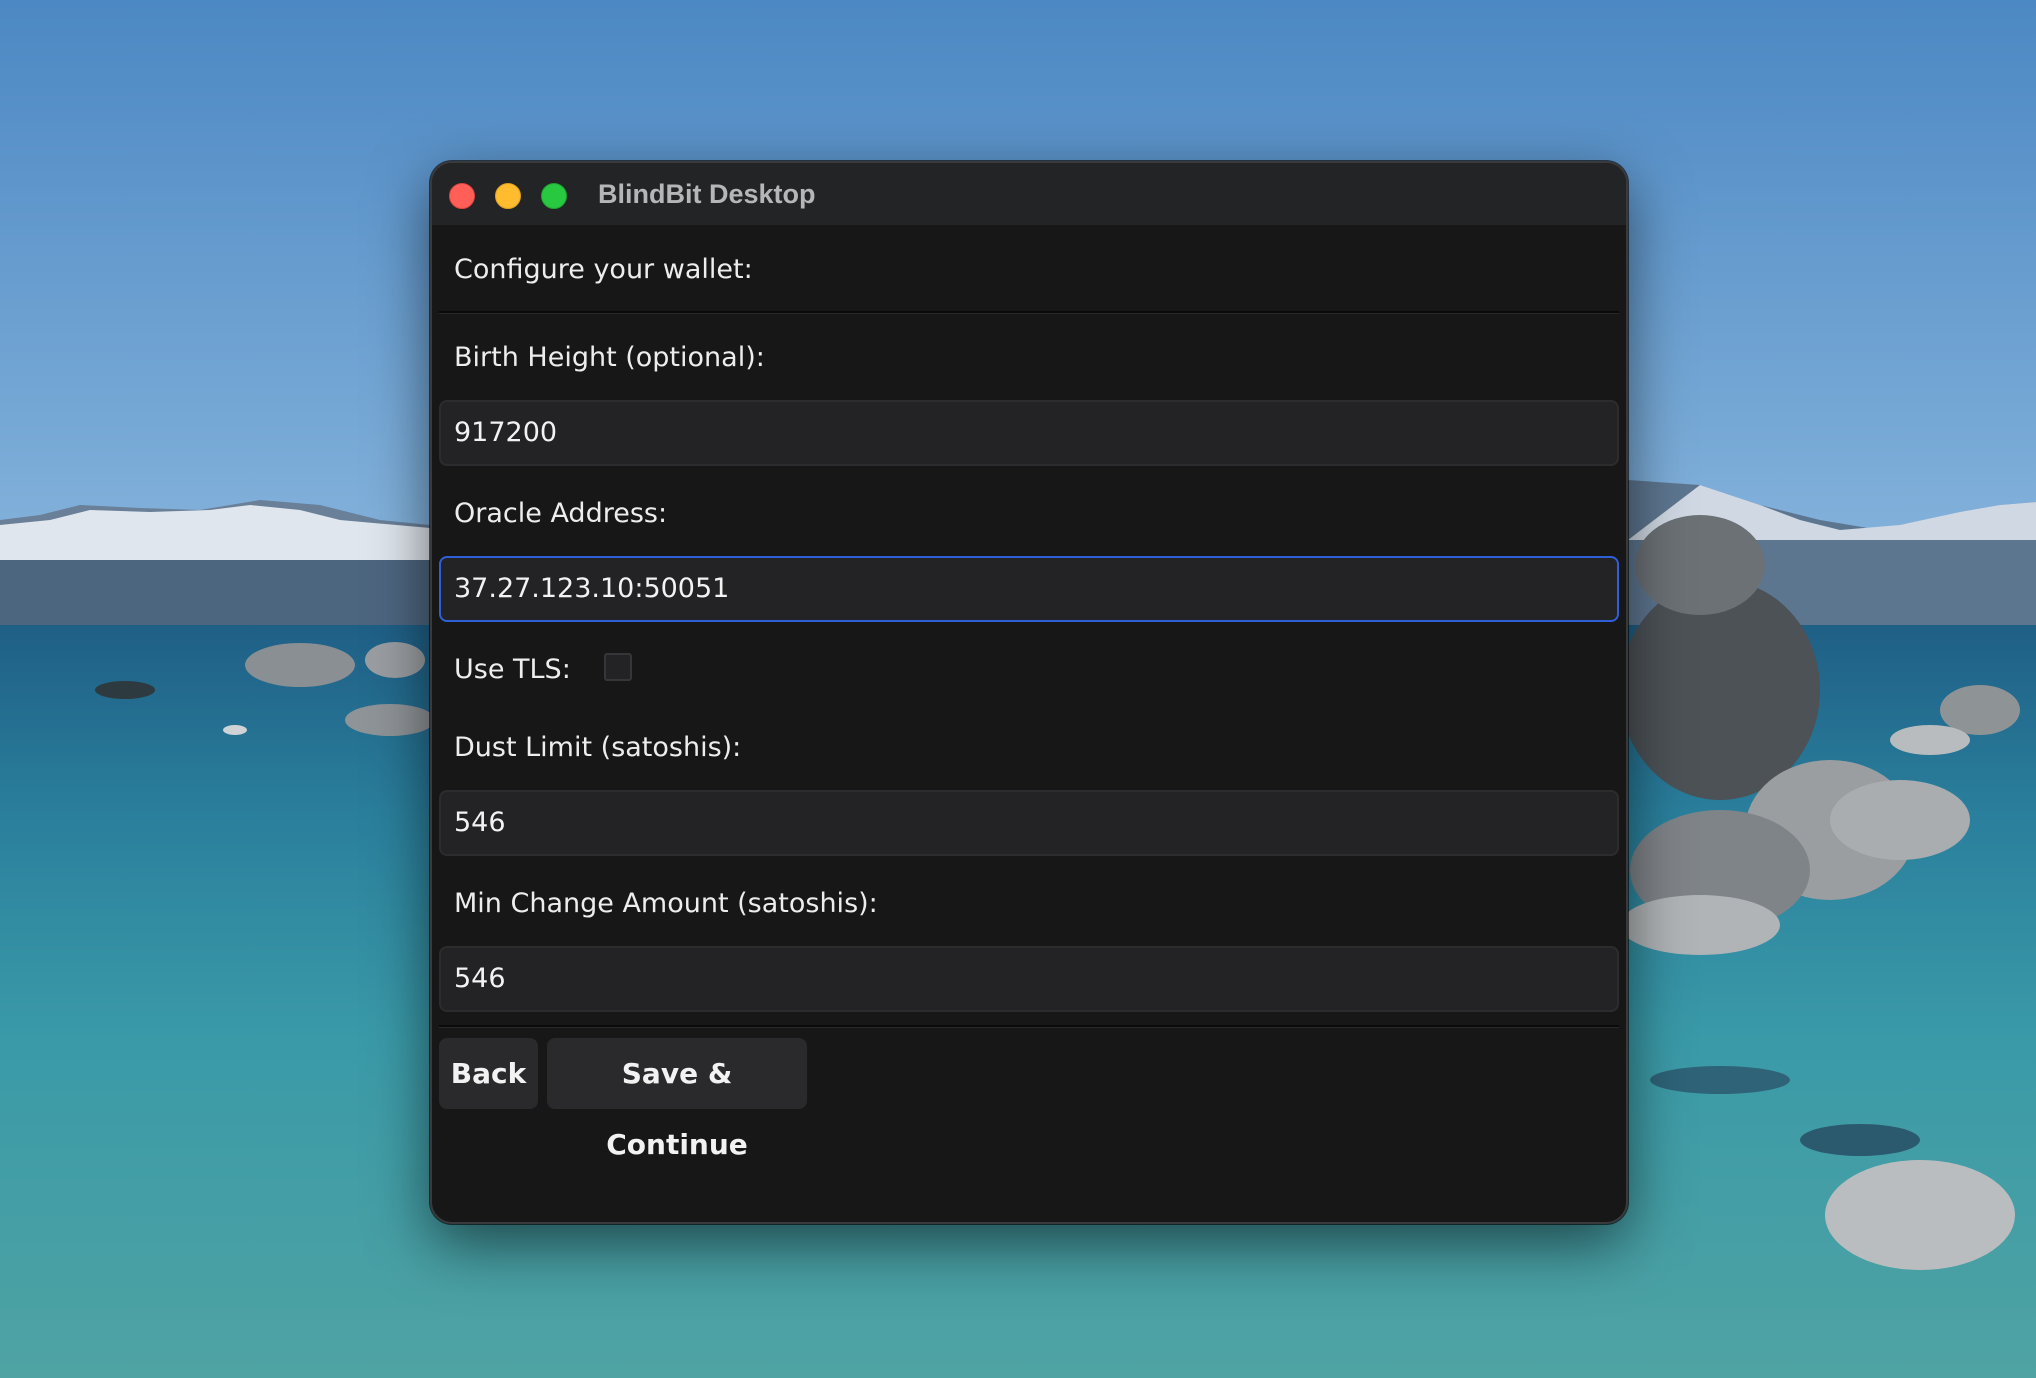 This screenshot has height=1378, width=2036. Describe the element at coordinates (512, 669) in the screenshot. I see `use-tls-label: Use TLS:` at that location.